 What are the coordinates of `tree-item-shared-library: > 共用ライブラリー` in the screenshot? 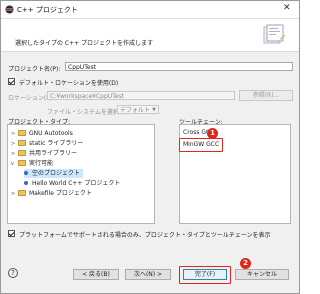 It's located at (44, 153).